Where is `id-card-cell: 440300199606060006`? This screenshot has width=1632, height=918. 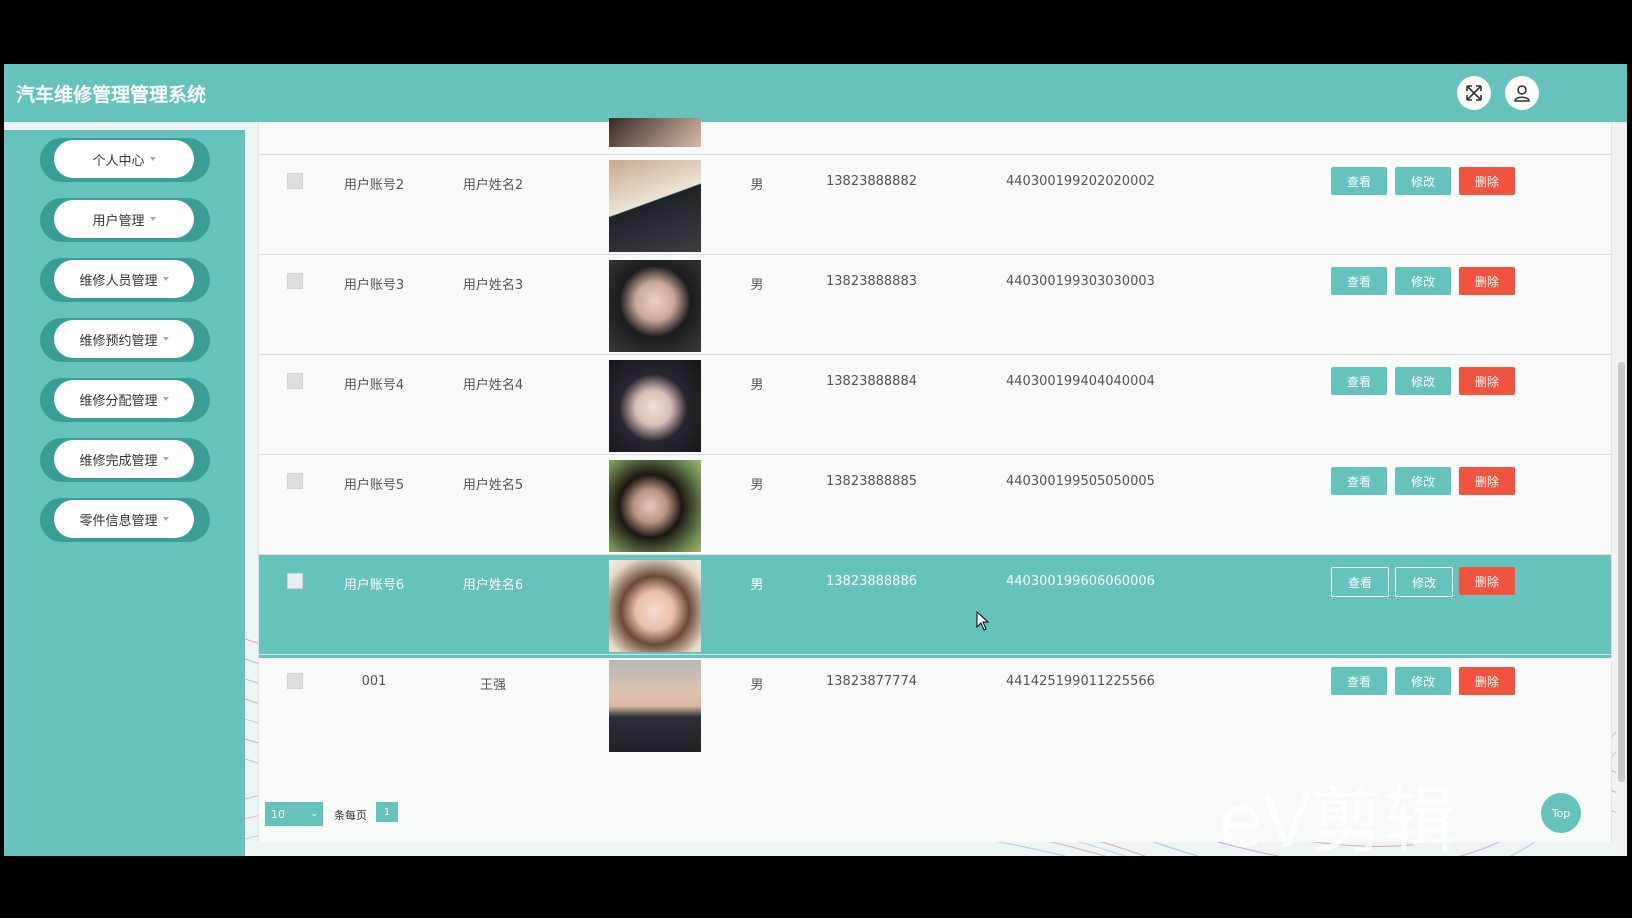 id-card-cell: 440300199606060006 is located at coordinates (1080, 581).